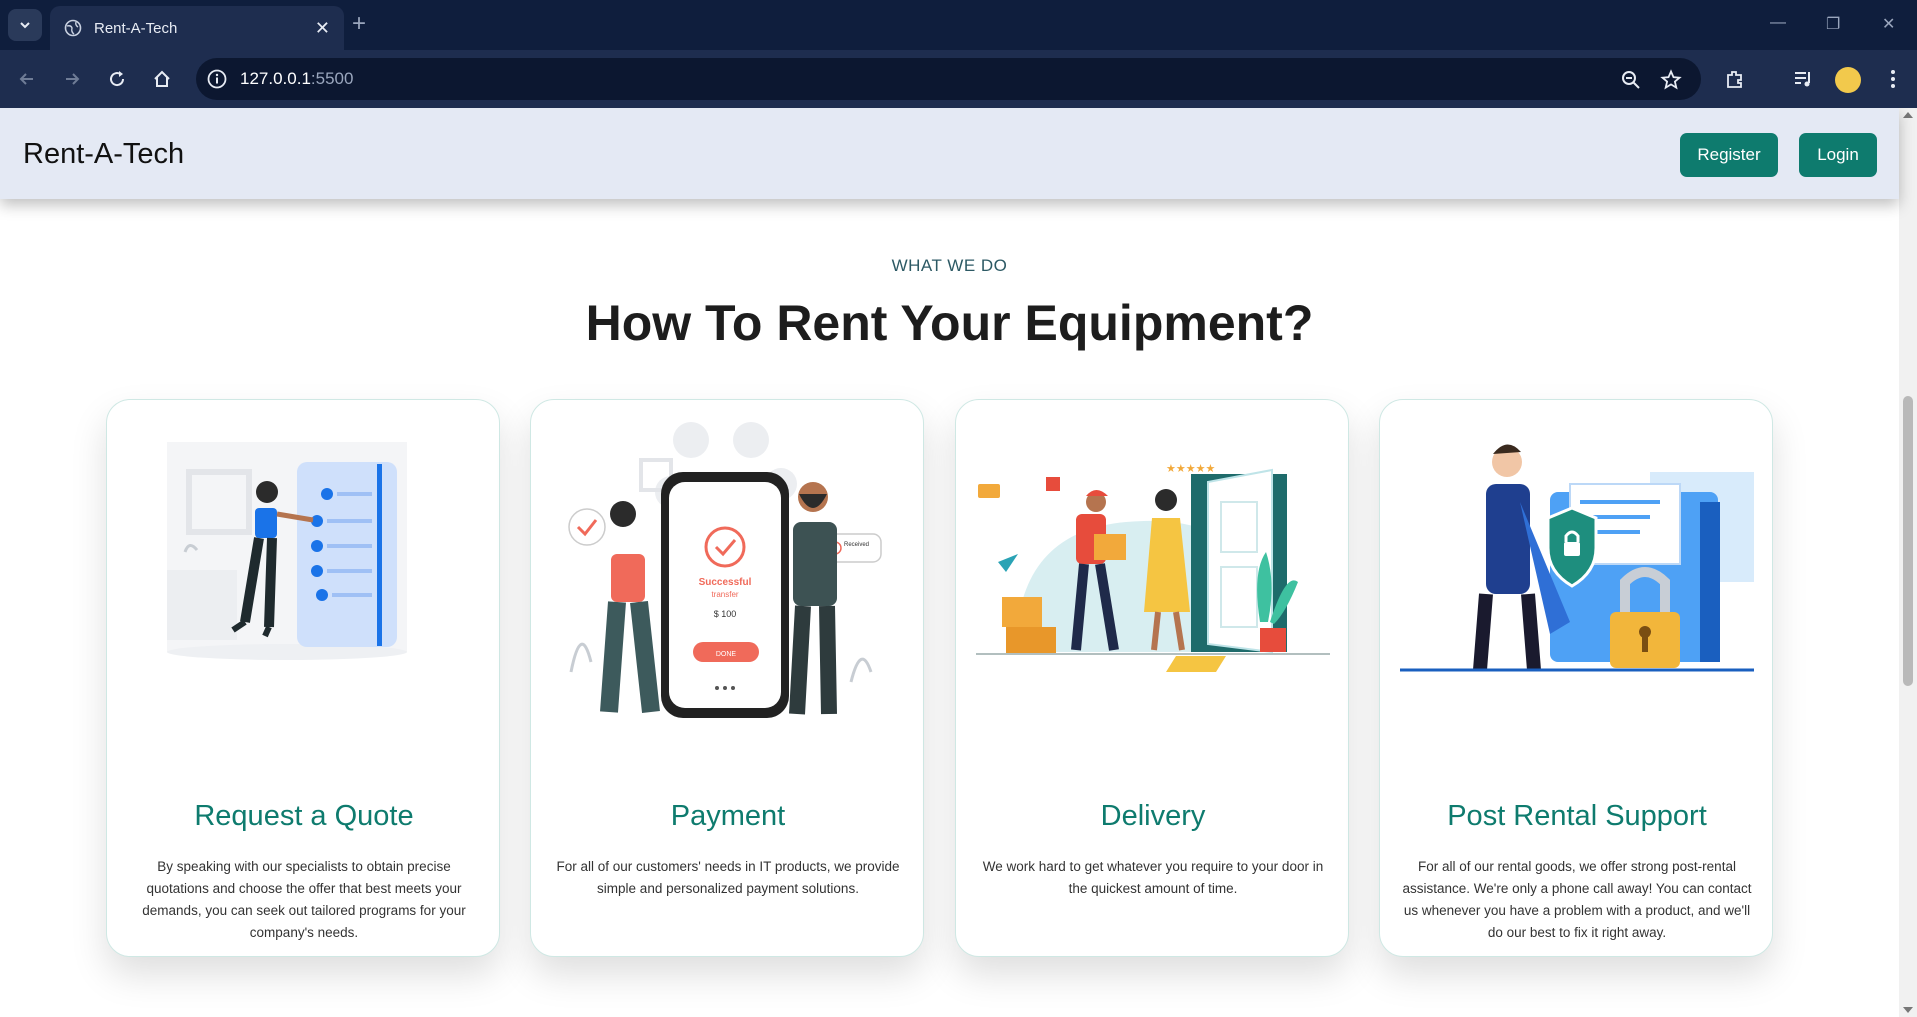 This screenshot has width=1917, height=1017. Describe the element at coordinates (162, 79) in the screenshot. I see `home-icon` at that location.